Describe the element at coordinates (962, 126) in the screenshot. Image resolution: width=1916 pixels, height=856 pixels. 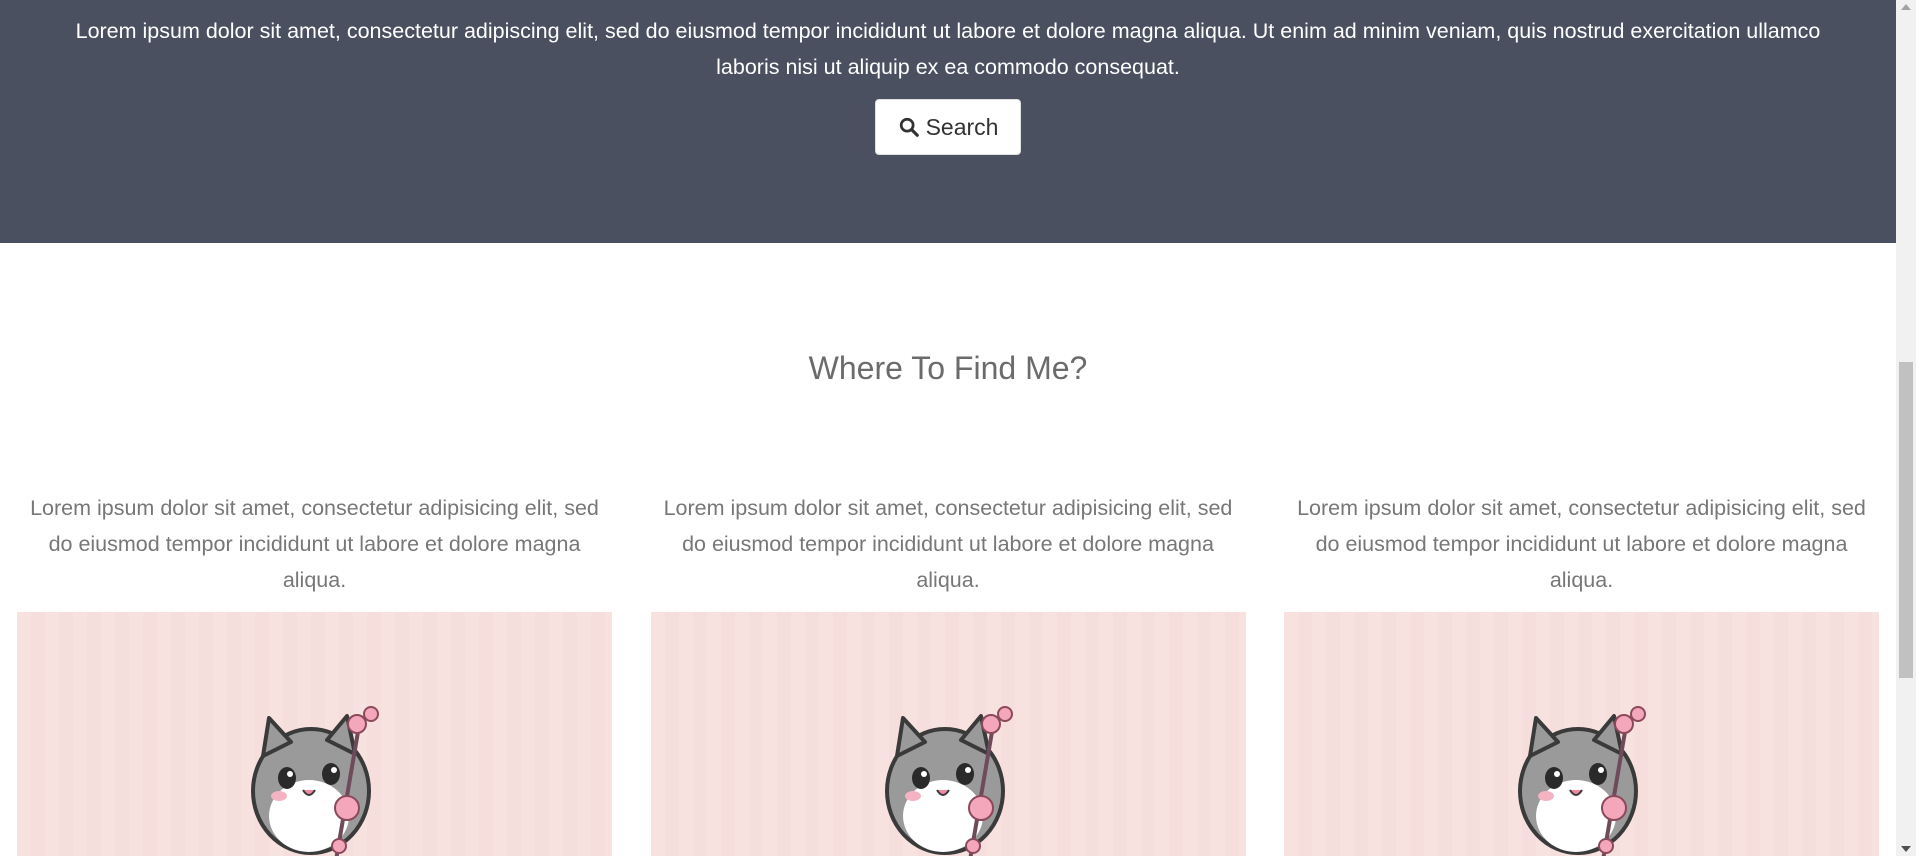
I see `search-button-label: Search` at that location.